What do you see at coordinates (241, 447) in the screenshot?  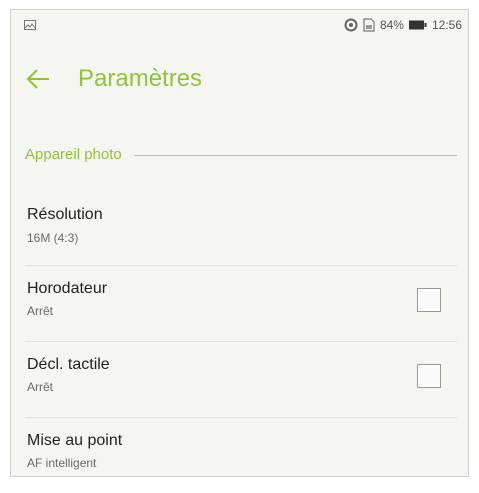 I see `setting-focus-mode: Mise au point AF intelligent` at bounding box center [241, 447].